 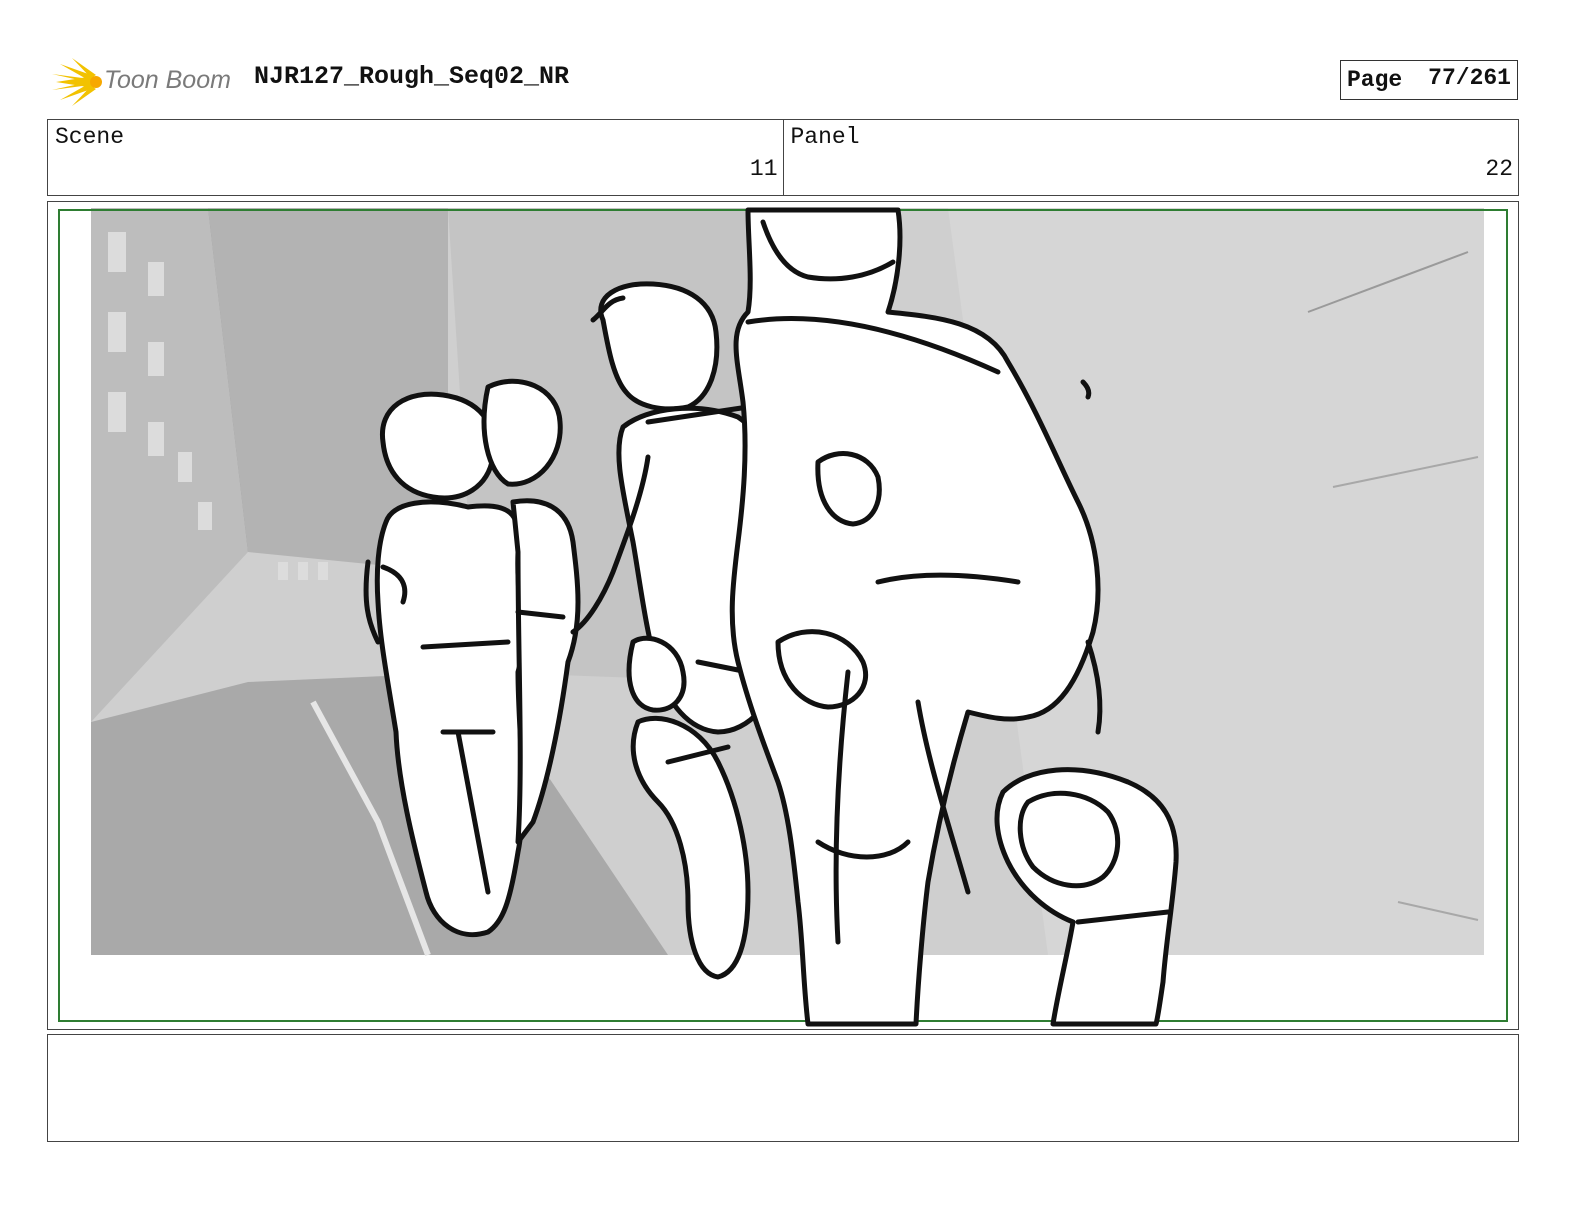 I want to click on scene-label: Scene, so click(x=90, y=137).